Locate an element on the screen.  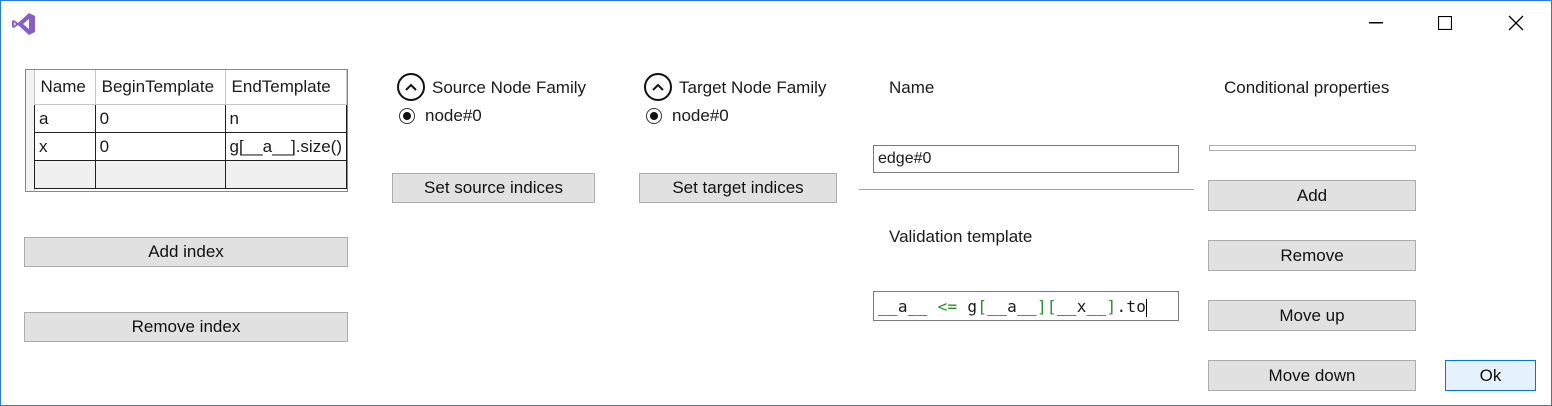
divider is located at coordinates (1026, 189).